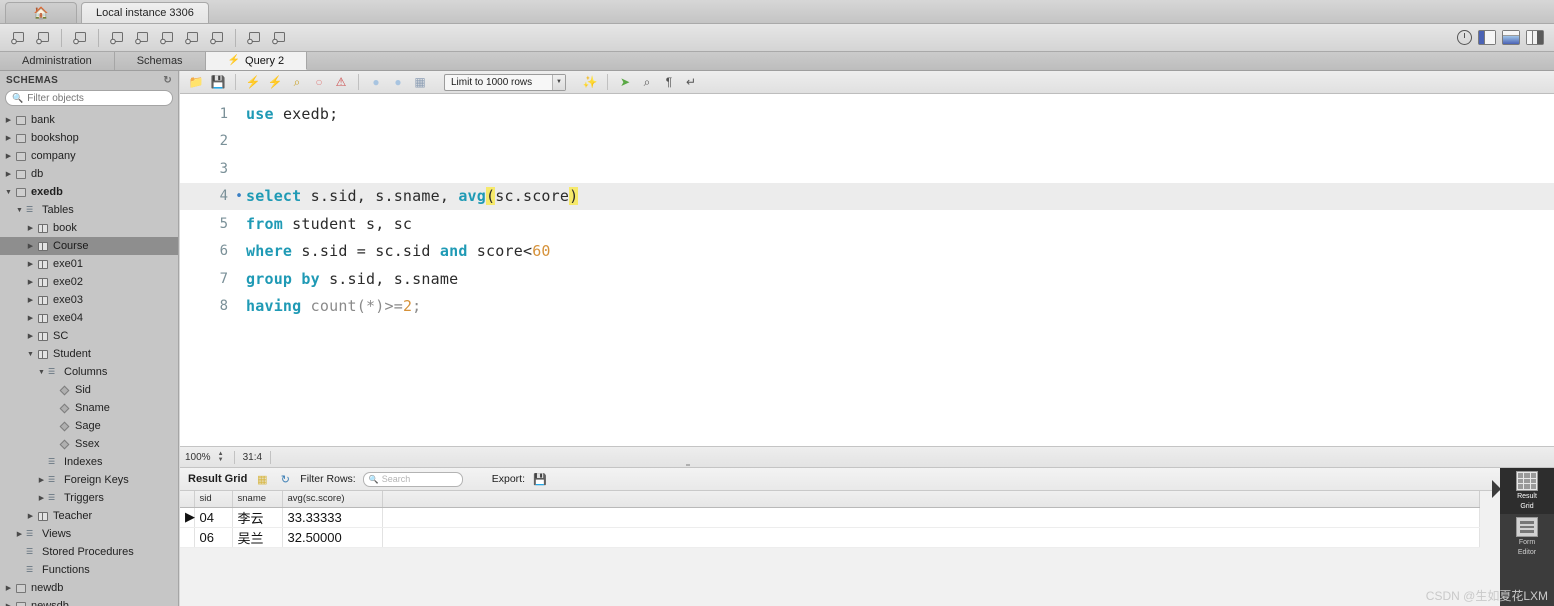 The height and width of the screenshot is (606, 1554). What do you see at coordinates (213, 537) in the screenshot?
I see `table-cell: 06` at bounding box center [213, 537].